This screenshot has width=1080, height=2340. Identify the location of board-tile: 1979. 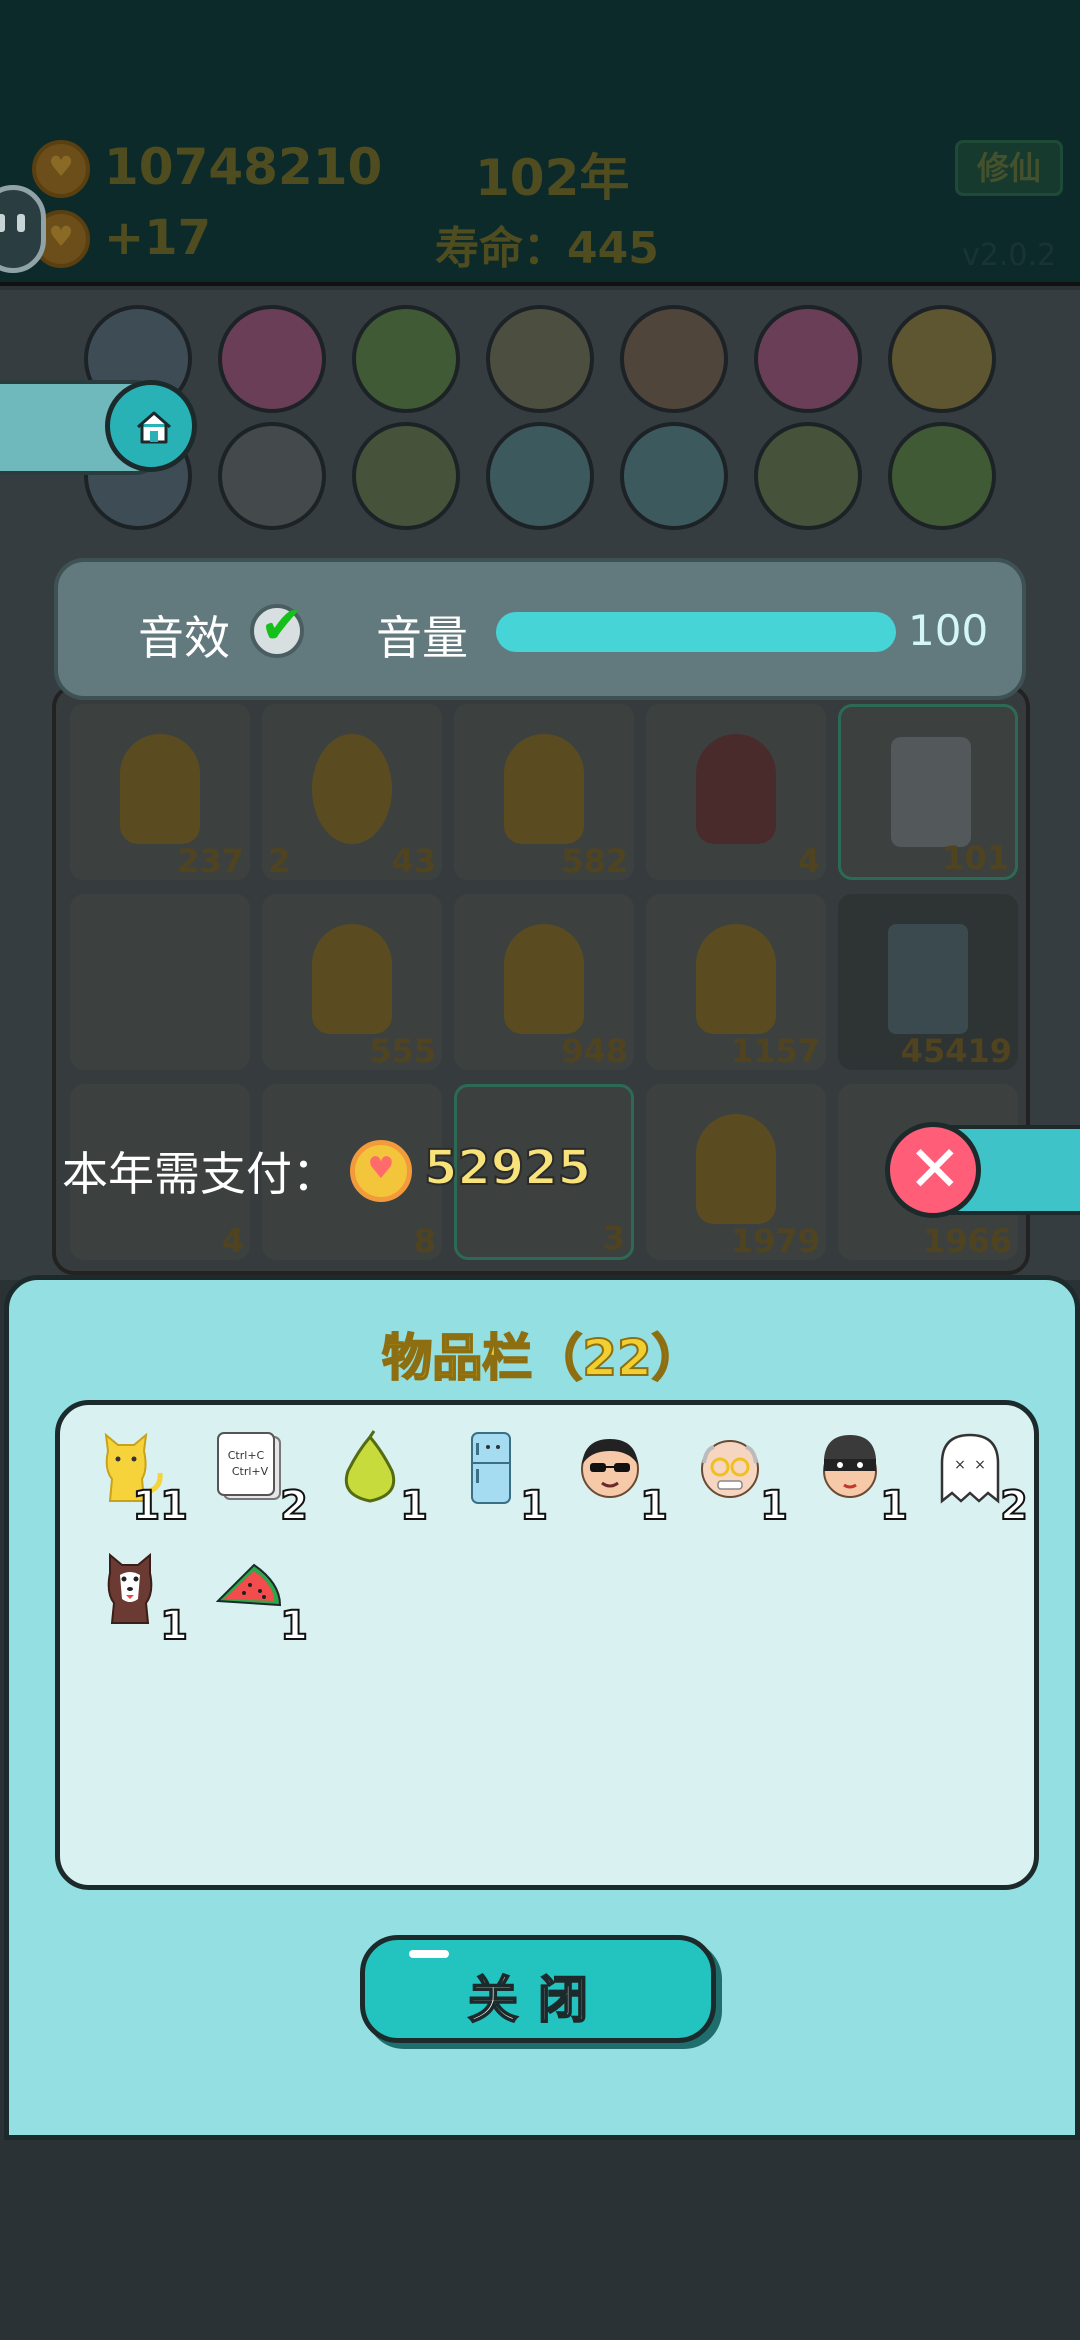
(736, 1172).